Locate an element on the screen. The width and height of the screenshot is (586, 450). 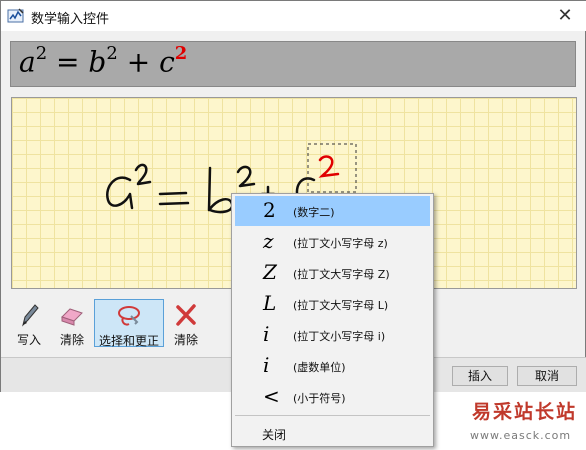
clear-tool-button: 清除 is located at coordinates (186, 323).